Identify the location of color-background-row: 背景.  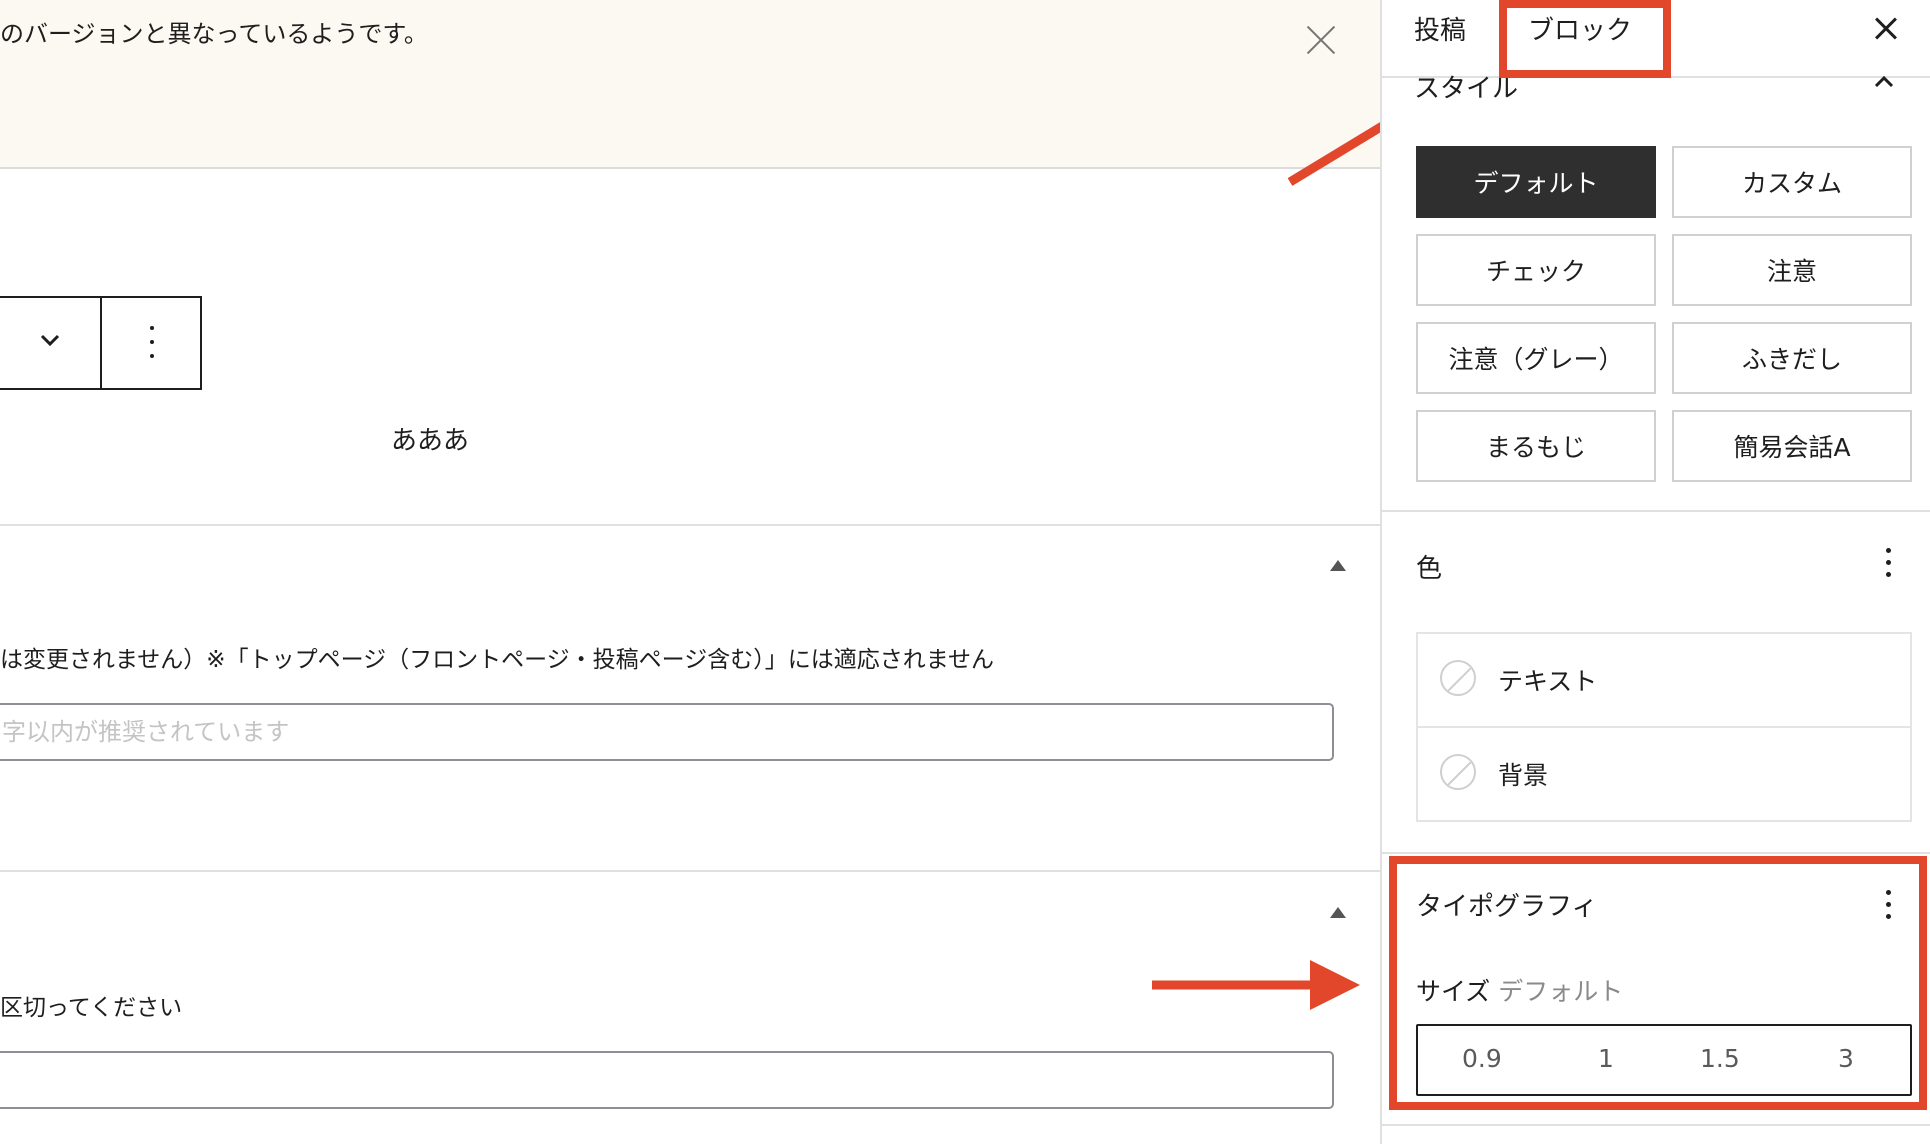
(1664, 773).